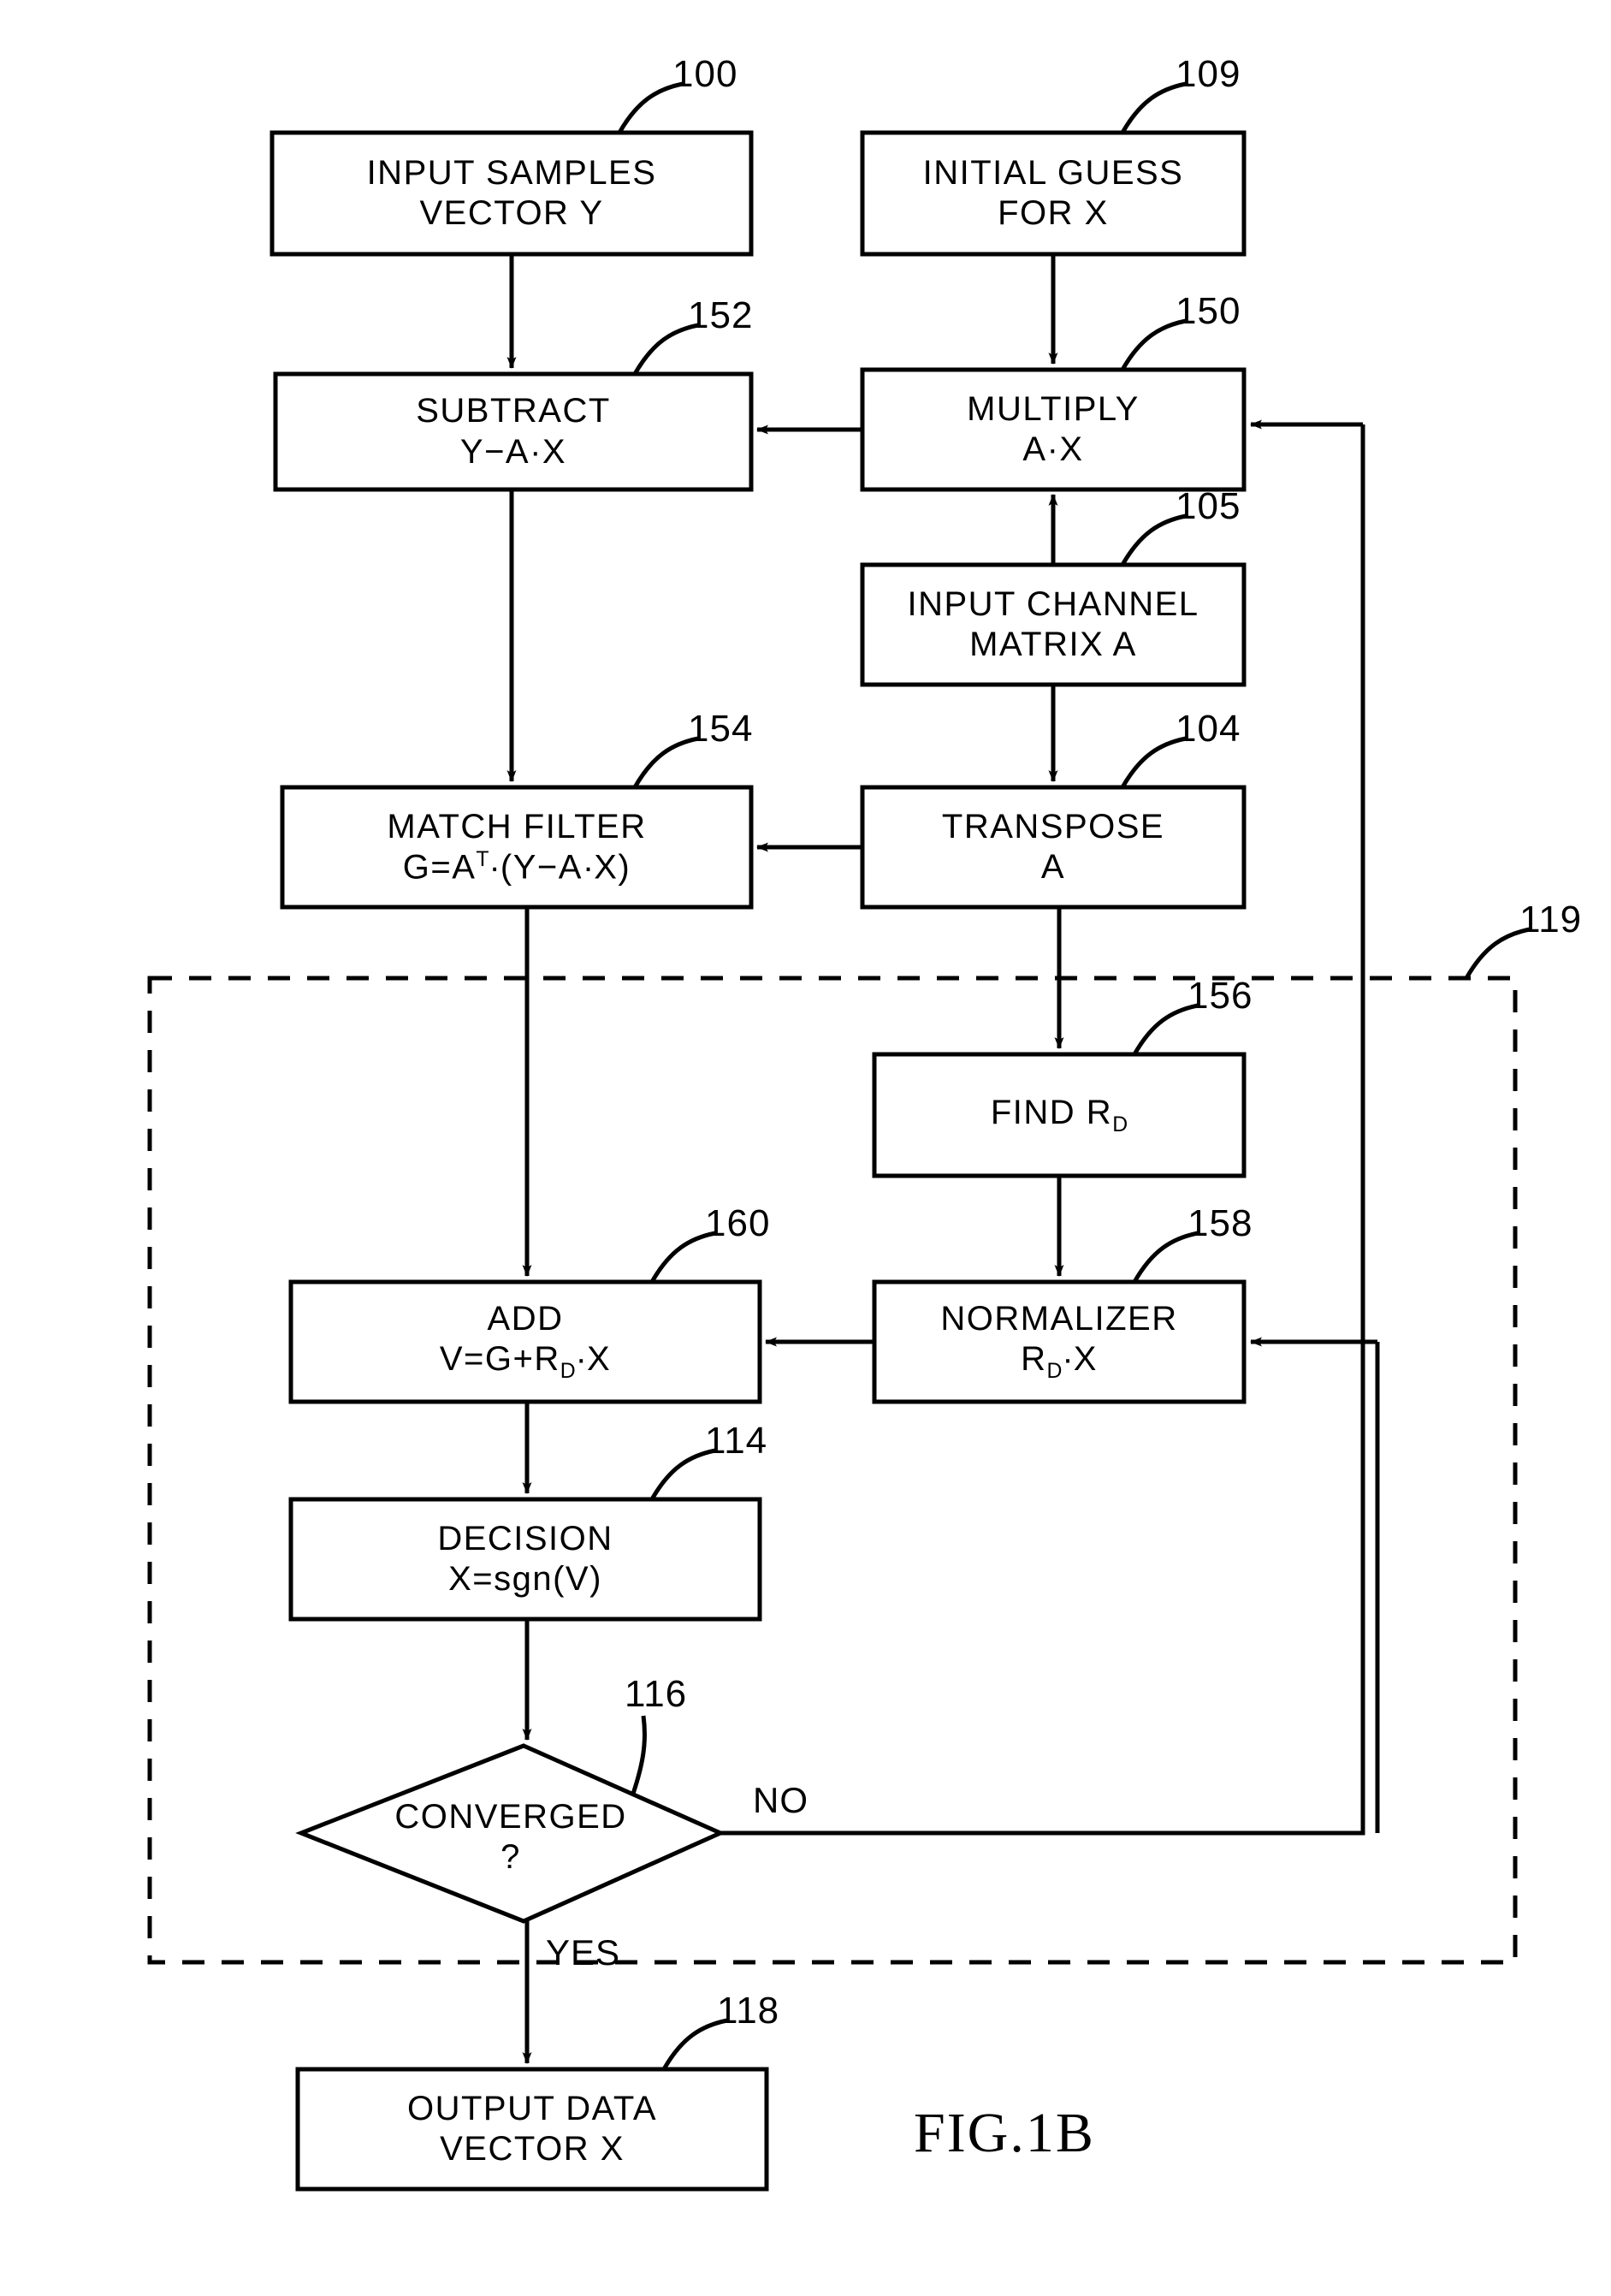  I want to click on box-subtract, so click(513, 431).